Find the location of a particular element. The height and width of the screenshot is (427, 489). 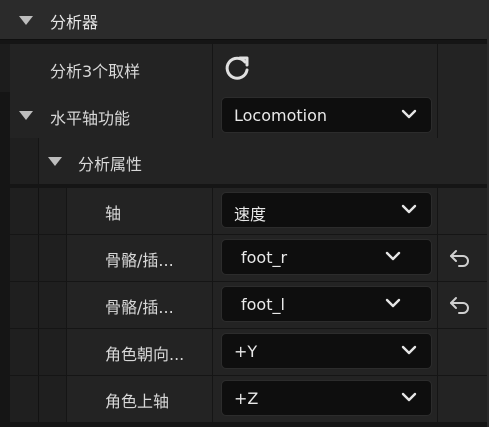

row-horizontal-axis: 水平轴功能 Locomotion is located at coordinates (244, 115).